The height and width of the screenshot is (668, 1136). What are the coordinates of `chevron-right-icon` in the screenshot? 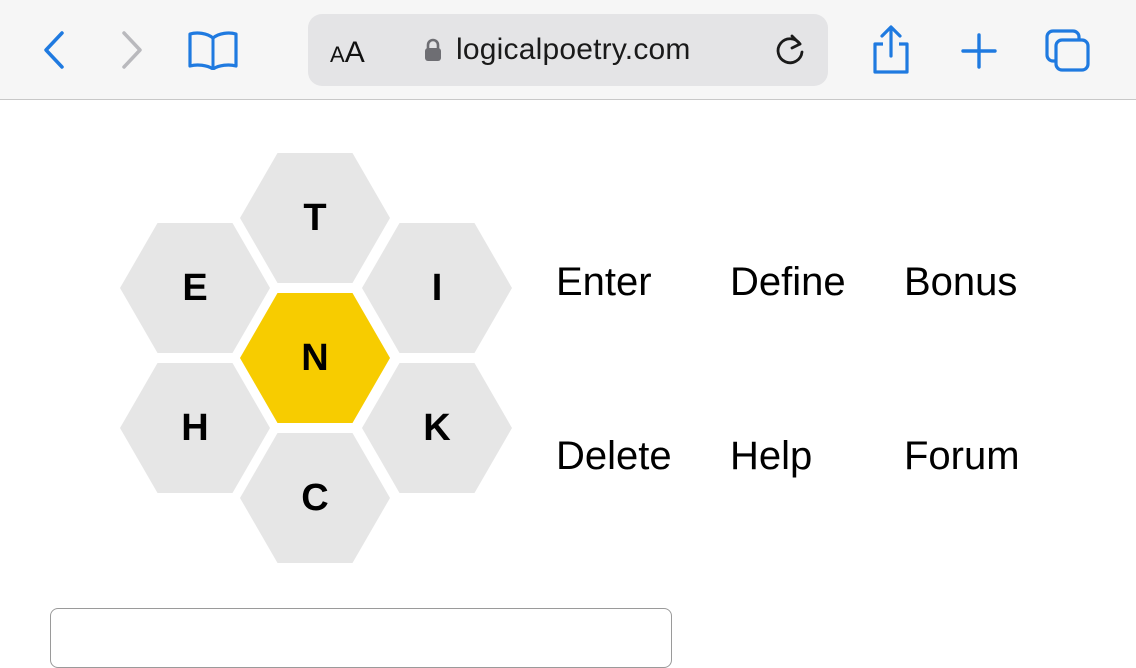 It's located at (132, 50).